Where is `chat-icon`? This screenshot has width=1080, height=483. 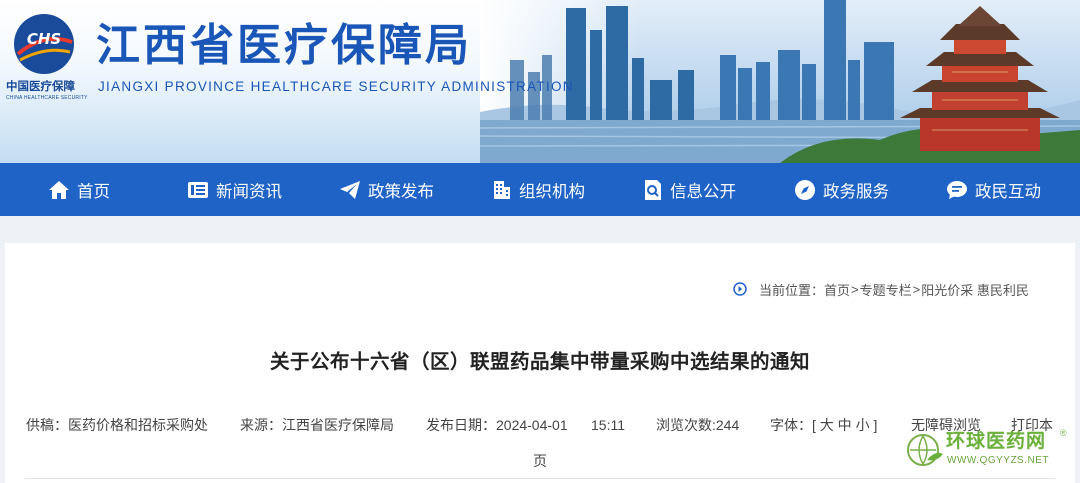 chat-icon is located at coordinates (957, 189).